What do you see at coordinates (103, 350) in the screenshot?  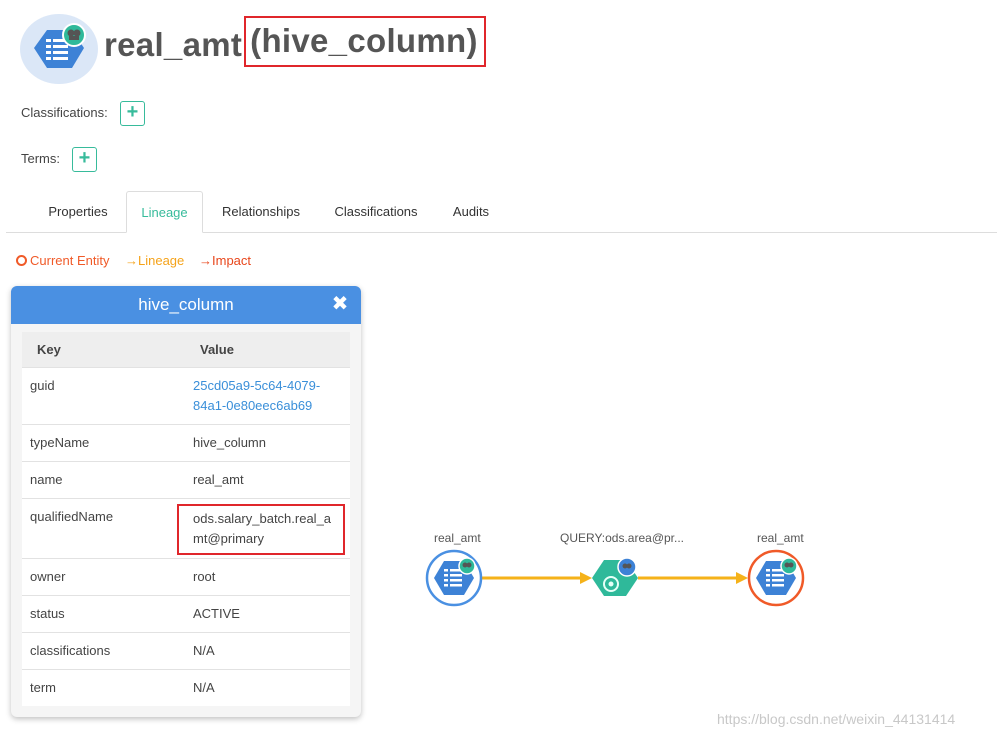 I see `column-header-key: Key` at bounding box center [103, 350].